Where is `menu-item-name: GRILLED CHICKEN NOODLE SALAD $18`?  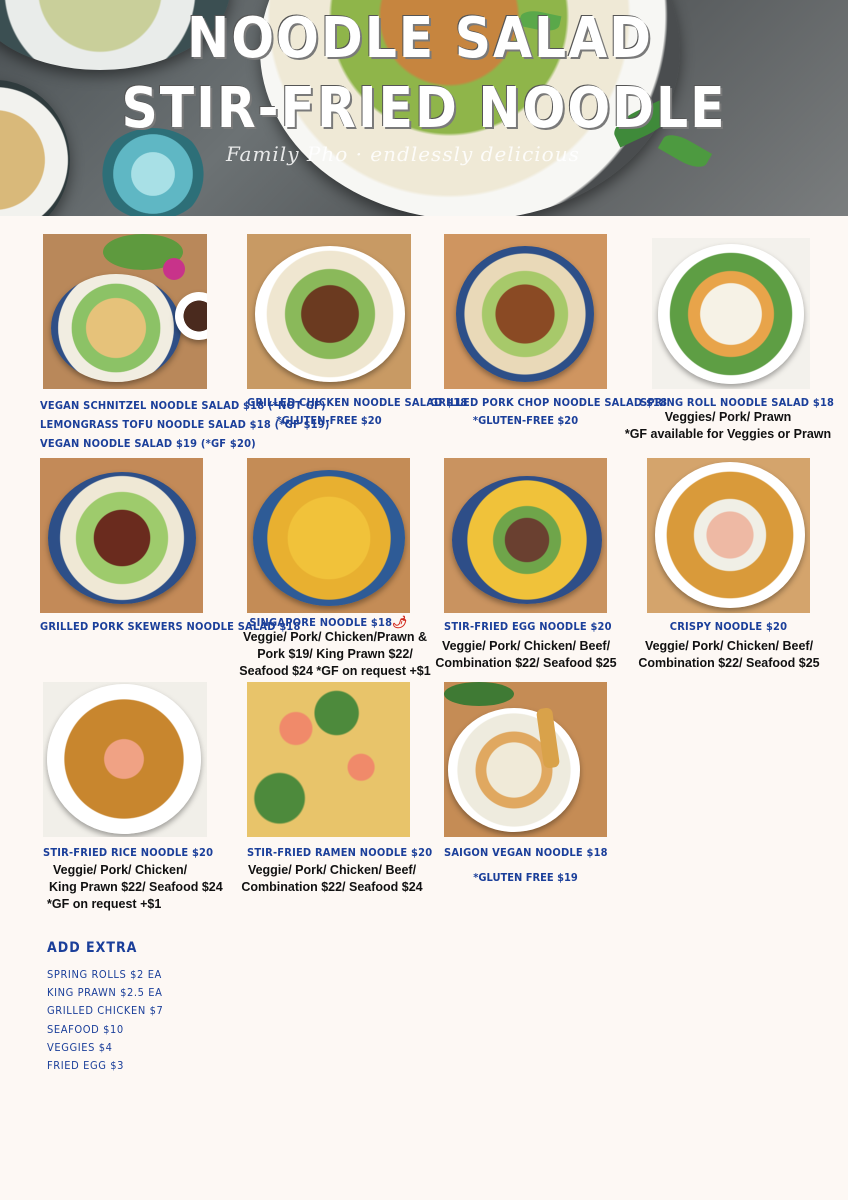 menu-item-name: GRILLED CHICKEN NOODLE SALAD $18 is located at coordinates (357, 402).